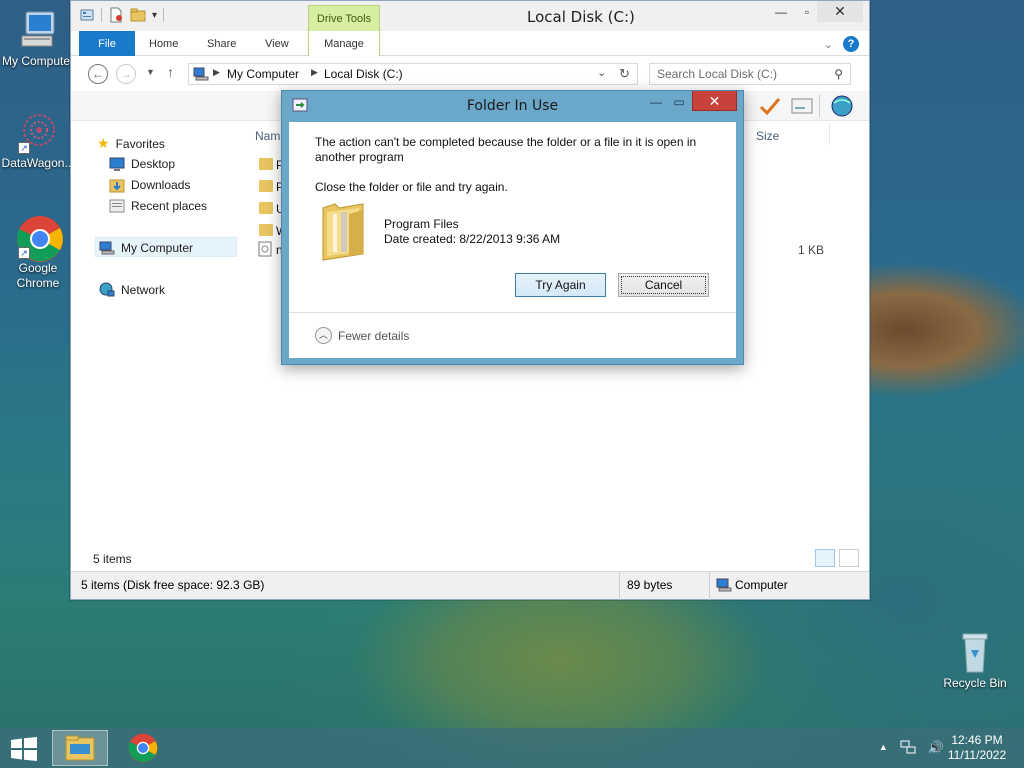 The width and height of the screenshot is (1024, 768). Describe the element at coordinates (117, 186) in the screenshot. I see `downloads-icon` at that location.